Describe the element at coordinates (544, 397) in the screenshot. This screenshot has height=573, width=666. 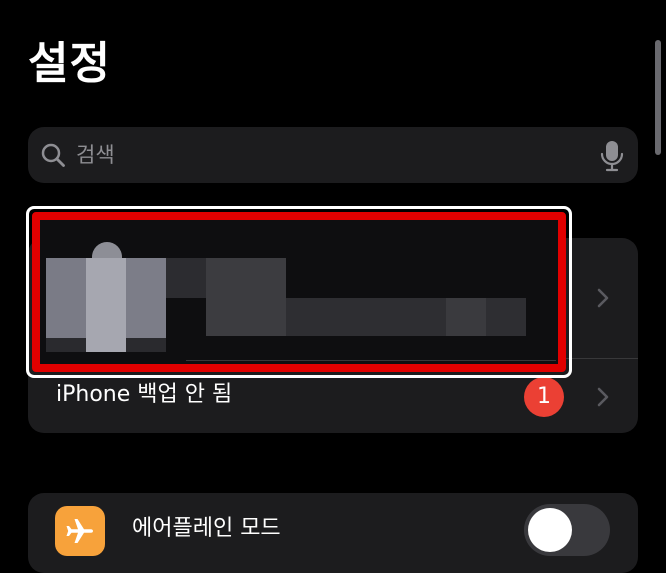
I see `notification-badge: 1` at that location.